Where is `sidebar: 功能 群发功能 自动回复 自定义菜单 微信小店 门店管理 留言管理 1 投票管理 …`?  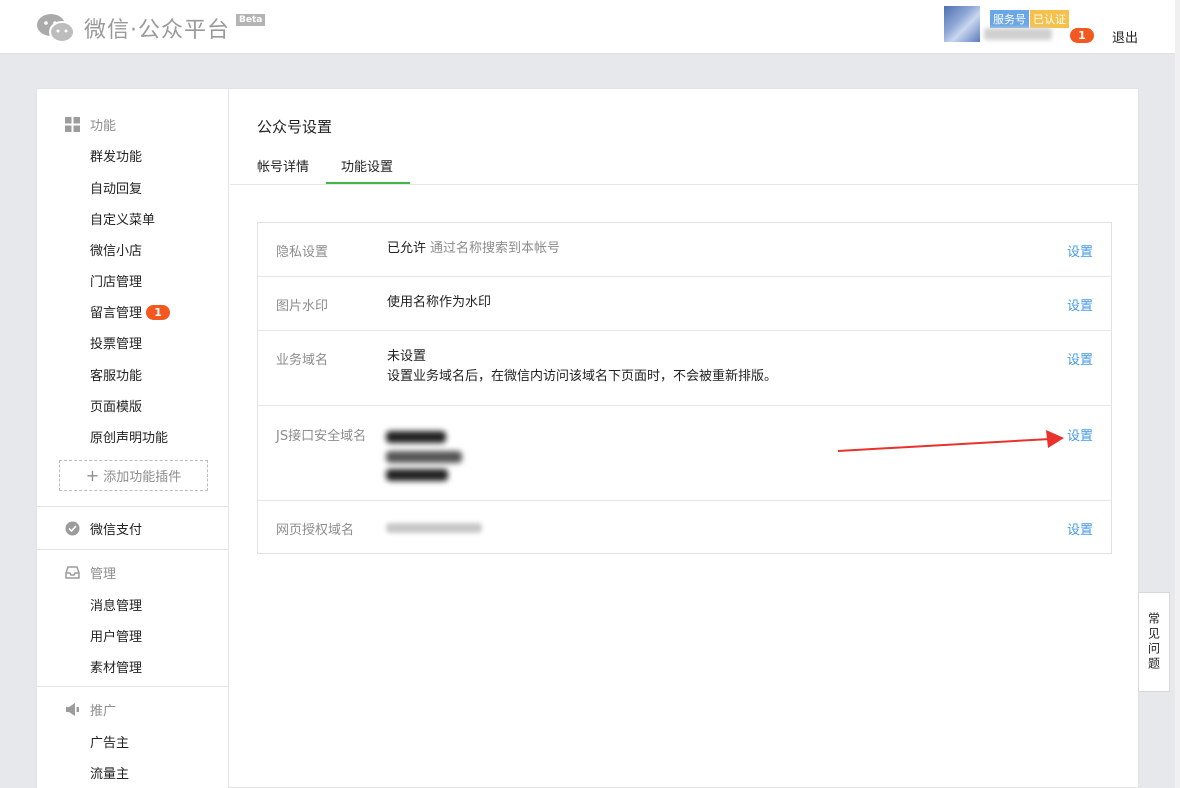
sidebar: 功能 群发功能 自动回复 自定义菜单 微信小店 门店管理 留言管理 1 投票管理 … is located at coordinates (133, 438).